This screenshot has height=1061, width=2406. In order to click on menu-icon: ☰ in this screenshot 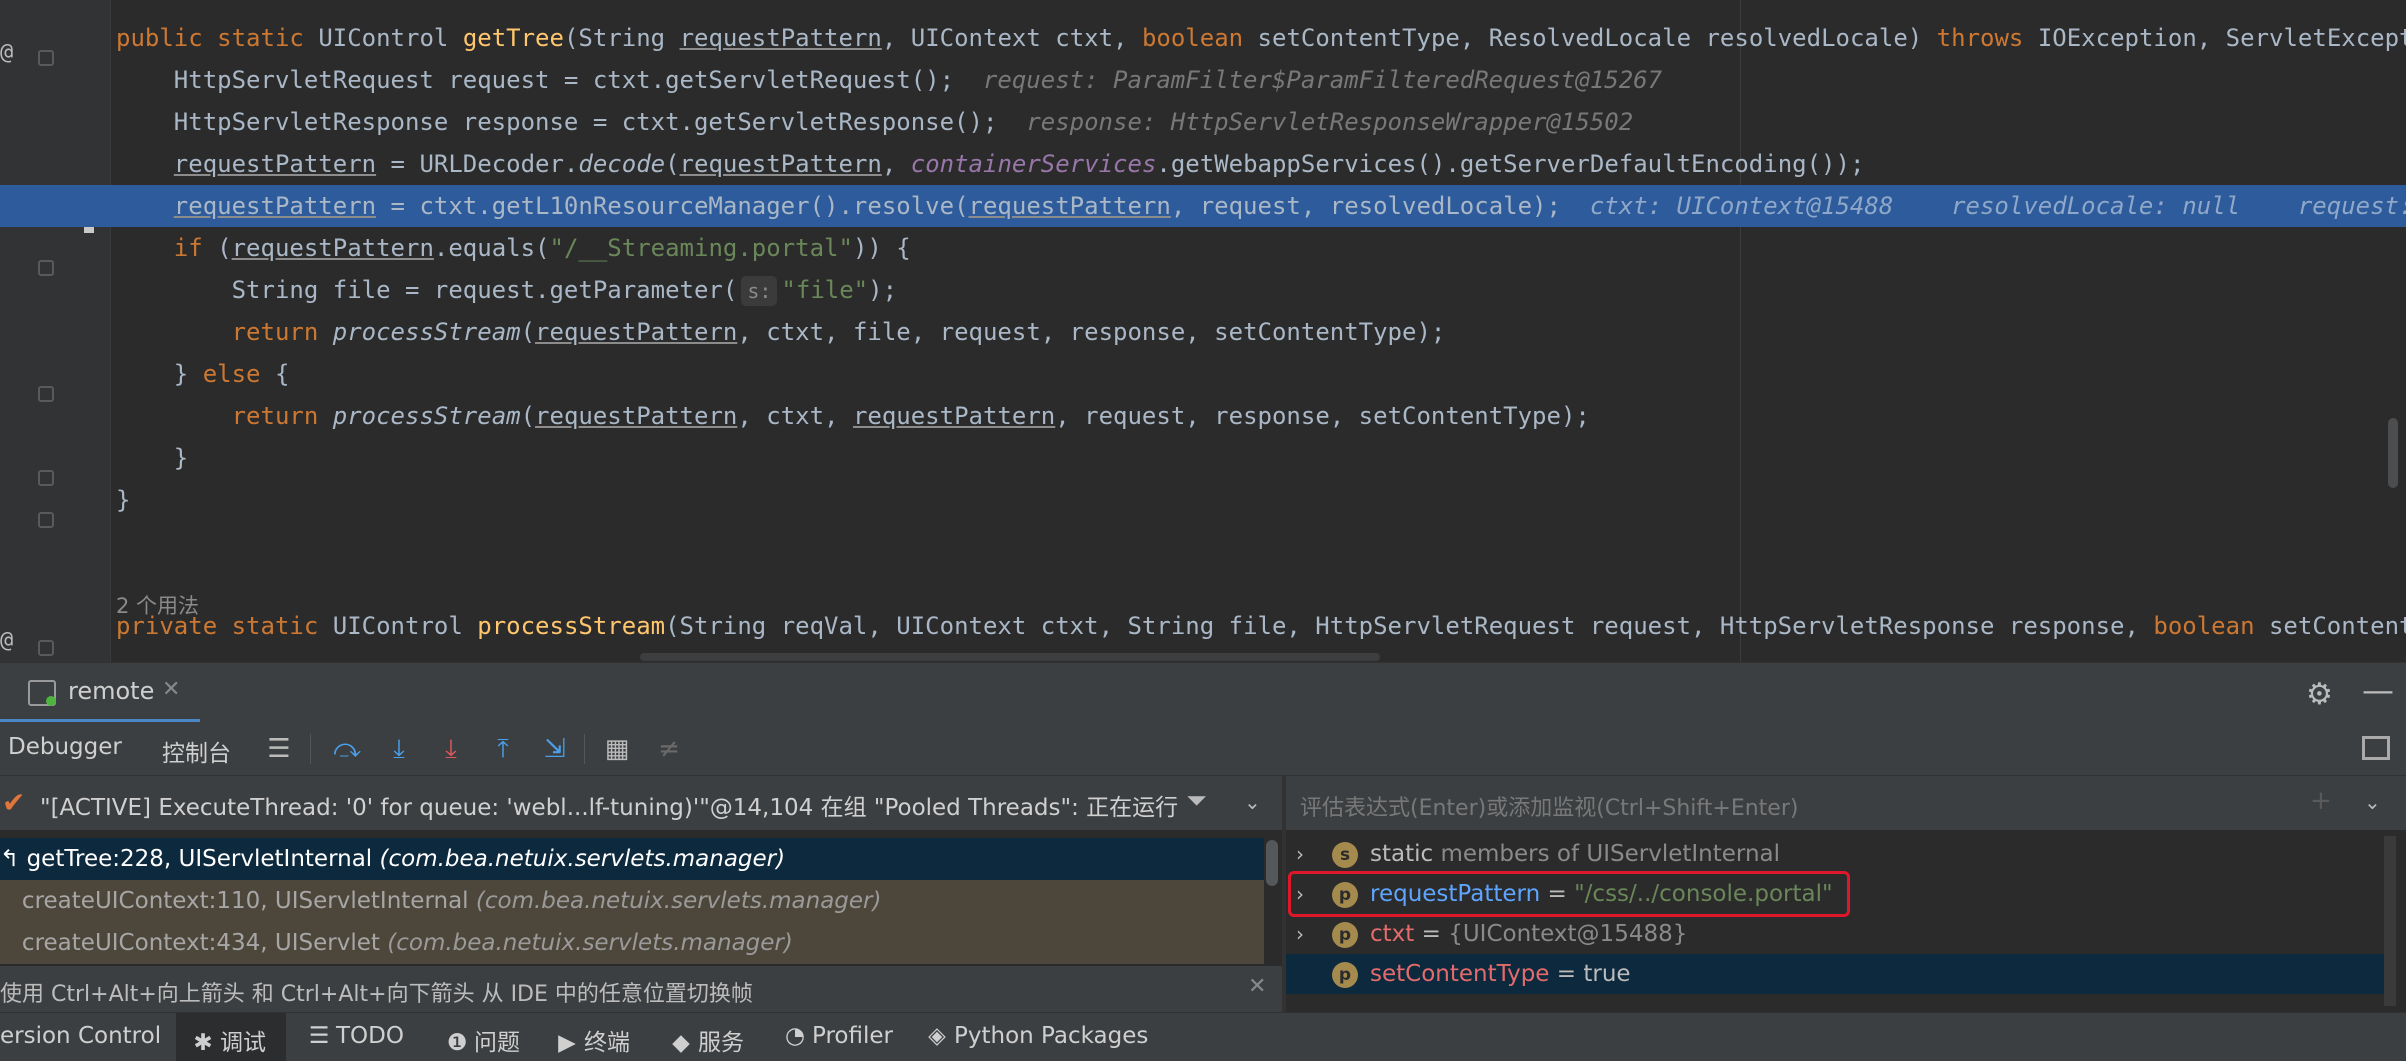, I will do `click(279, 749)`.